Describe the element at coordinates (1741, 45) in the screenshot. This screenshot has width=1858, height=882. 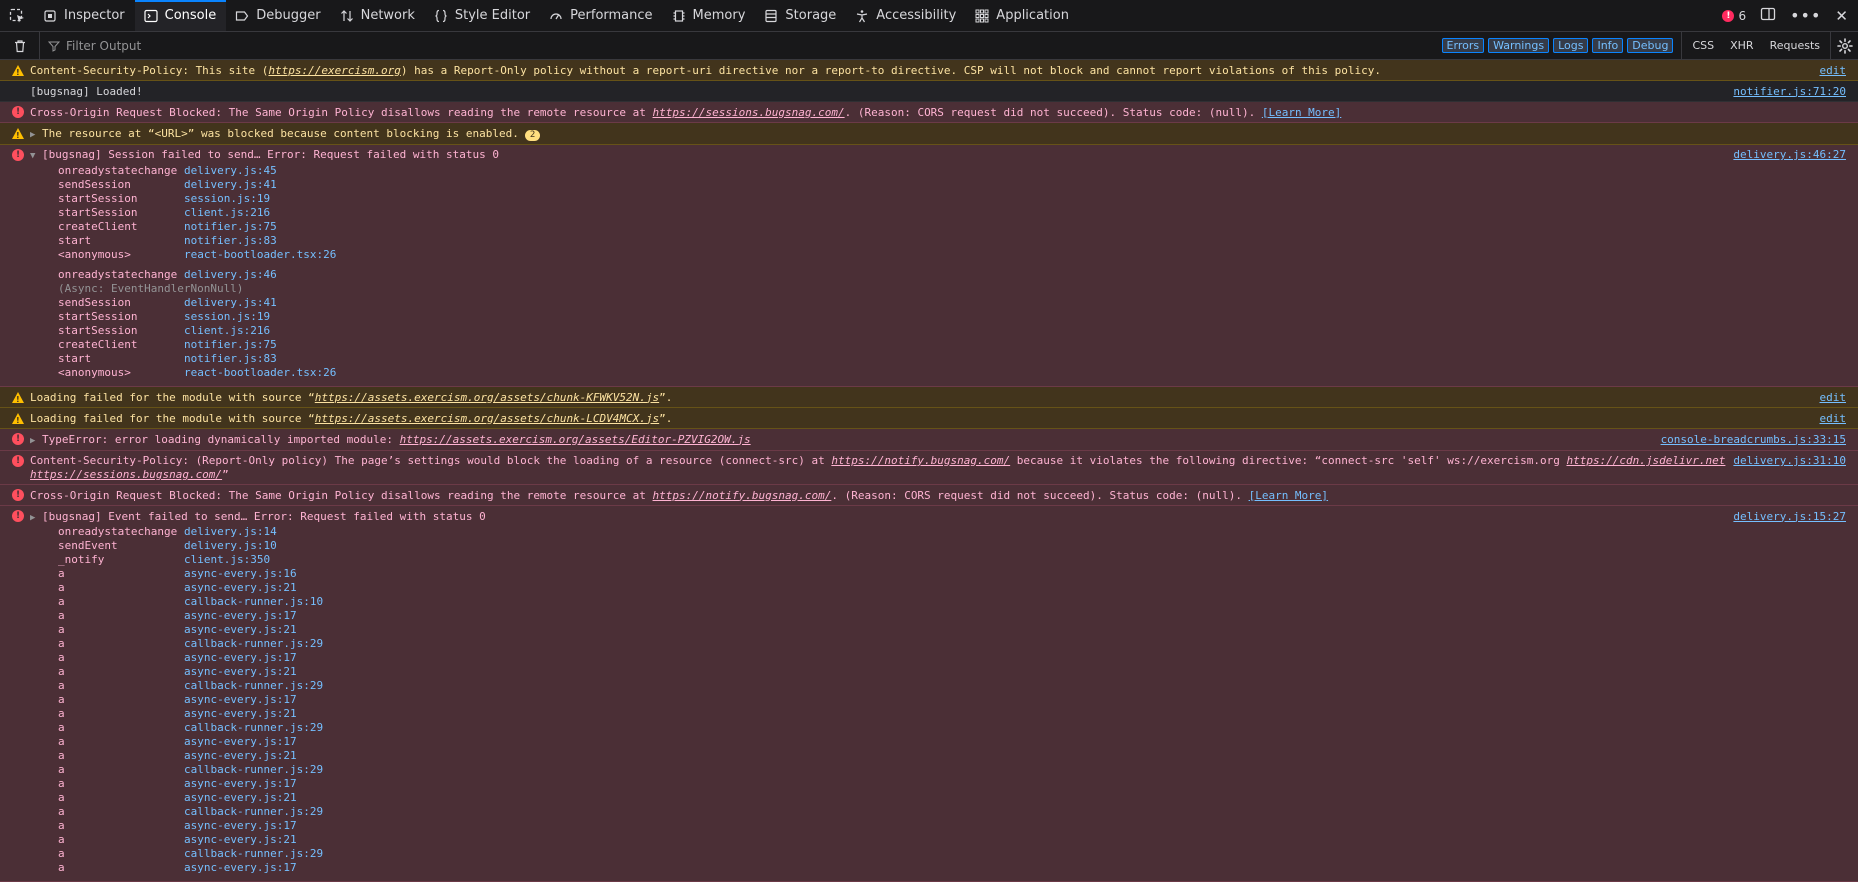
I see `filter-xhr-button: XHR` at that location.